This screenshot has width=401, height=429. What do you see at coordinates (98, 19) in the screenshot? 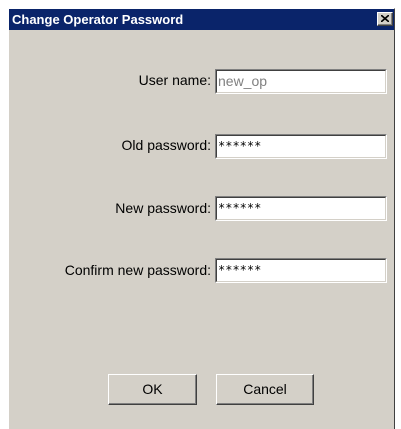
I see `window-title: Change Operator Password` at bounding box center [98, 19].